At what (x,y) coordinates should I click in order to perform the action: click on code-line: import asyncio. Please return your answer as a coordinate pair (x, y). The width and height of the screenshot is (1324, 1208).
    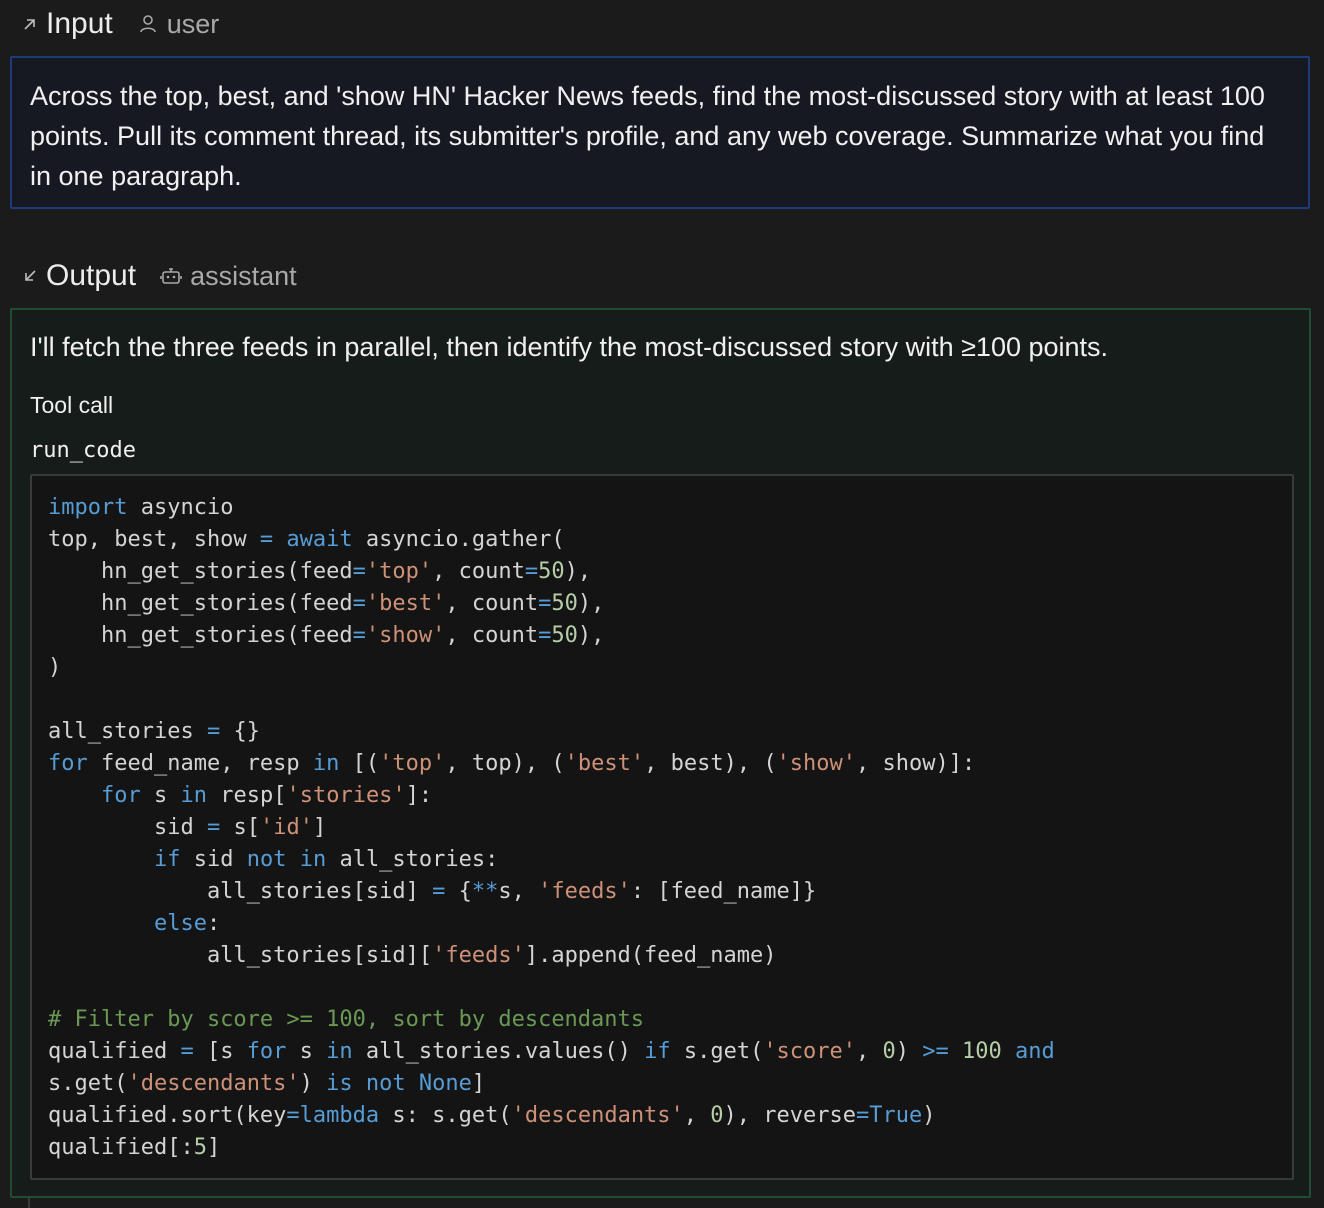
    Looking at the image, I should click on (140, 507).